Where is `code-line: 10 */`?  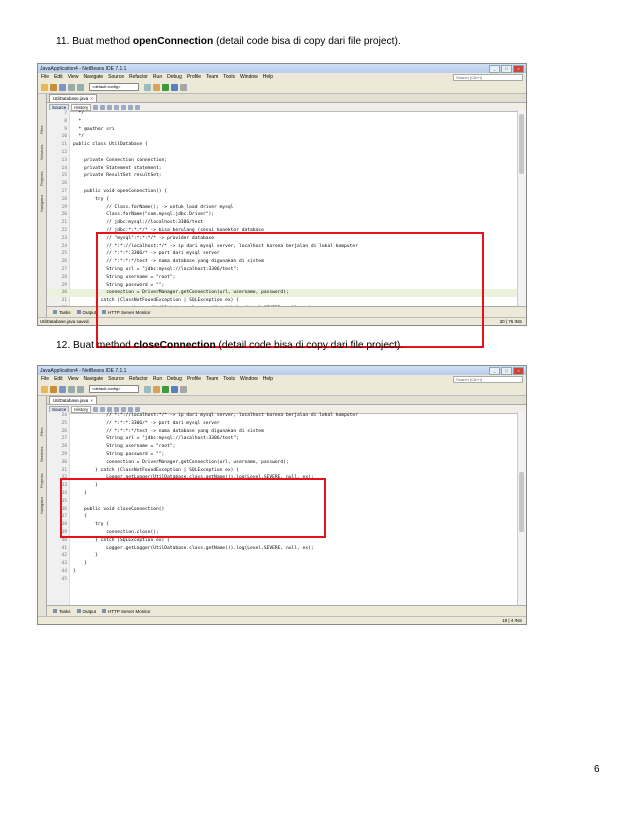 code-line: 10 */ is located at coordinates (282, 137).